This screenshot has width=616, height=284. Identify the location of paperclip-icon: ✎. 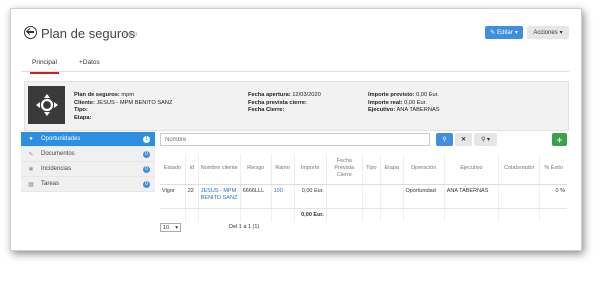
(31, 154).